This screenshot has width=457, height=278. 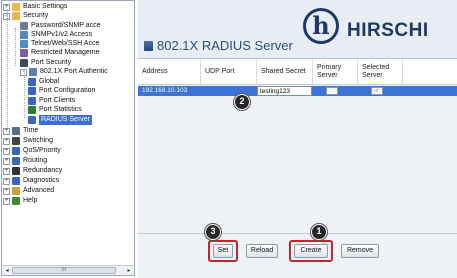 I want to click on tree-item-label: Time, so click(x=31, y=130).